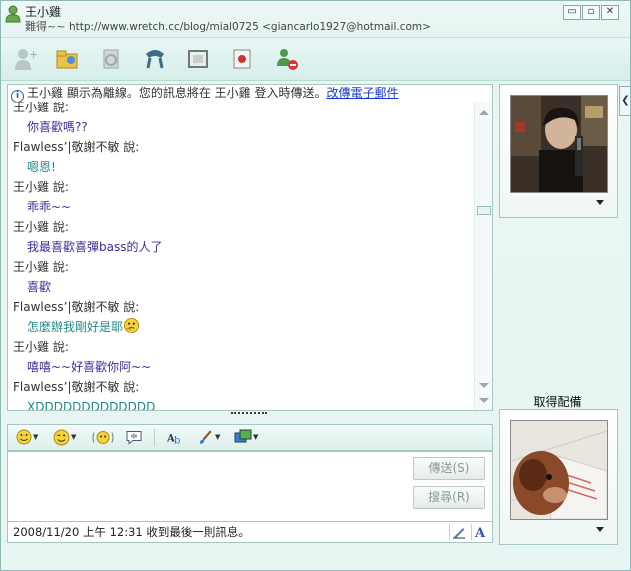 The image size is (631, 571). Describe the element at coordinates (111, 59) in the screenshot. I see `send-file-icon` at that location.